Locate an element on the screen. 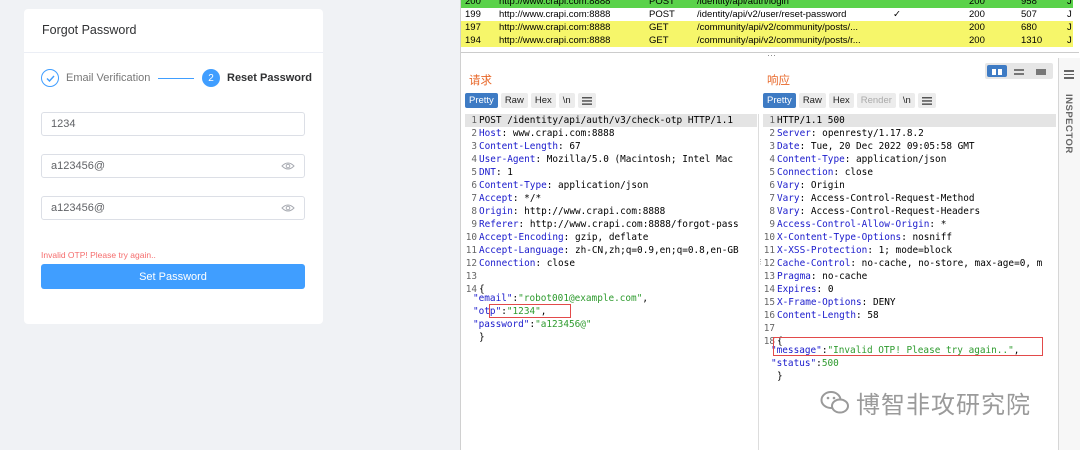 The image size is (1080, 450). confirm-password-input: a123456@ is located at coordinates (173, 208).